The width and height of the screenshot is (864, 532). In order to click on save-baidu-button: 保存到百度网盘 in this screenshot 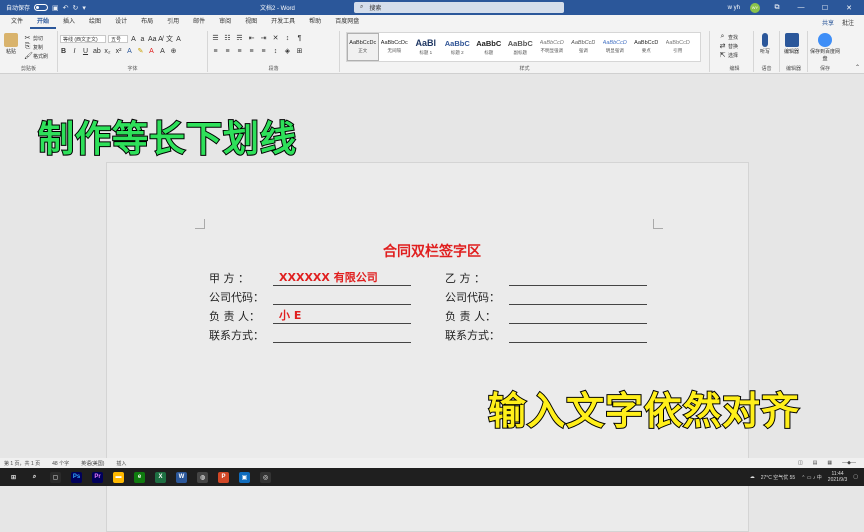, I will do `click(825, 47)`.